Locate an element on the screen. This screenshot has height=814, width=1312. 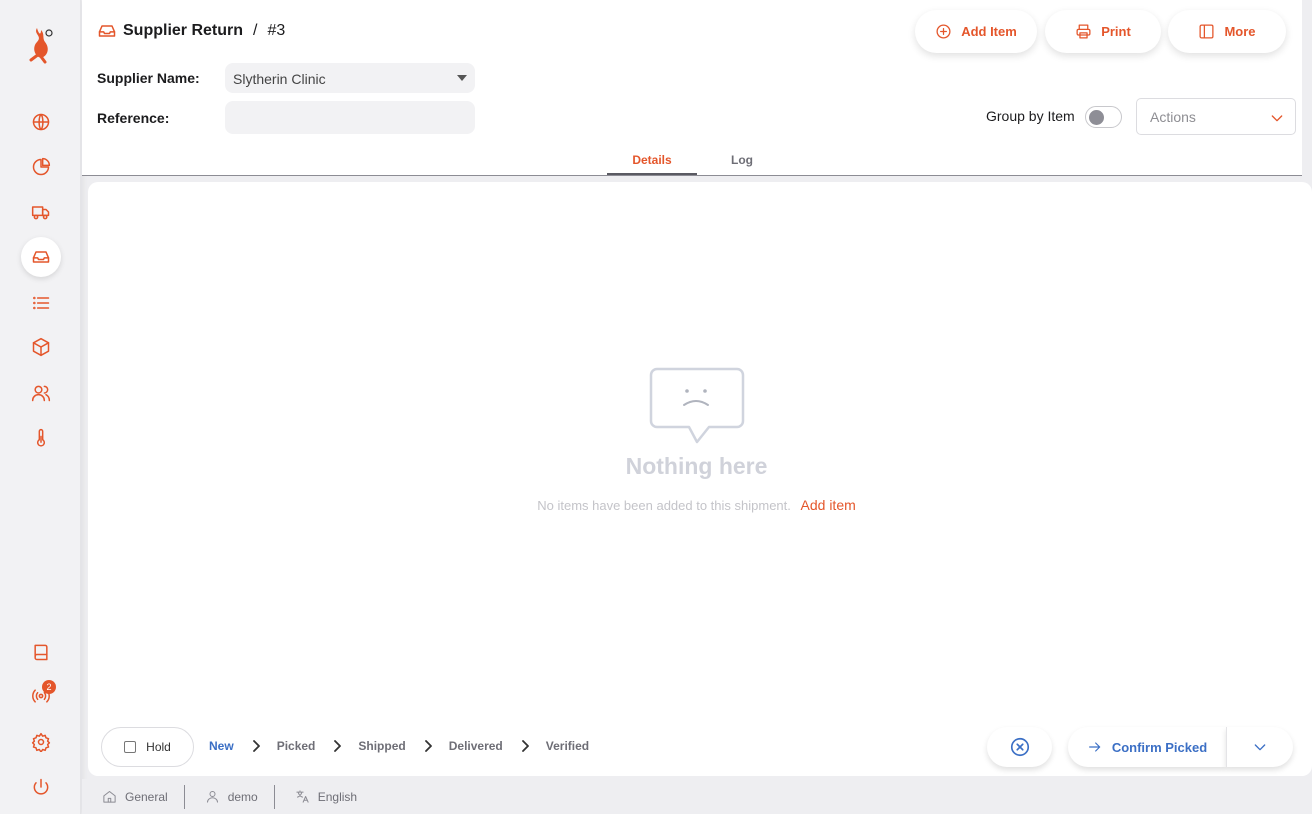
sad-message-icon is located at coordinates (697, 407).